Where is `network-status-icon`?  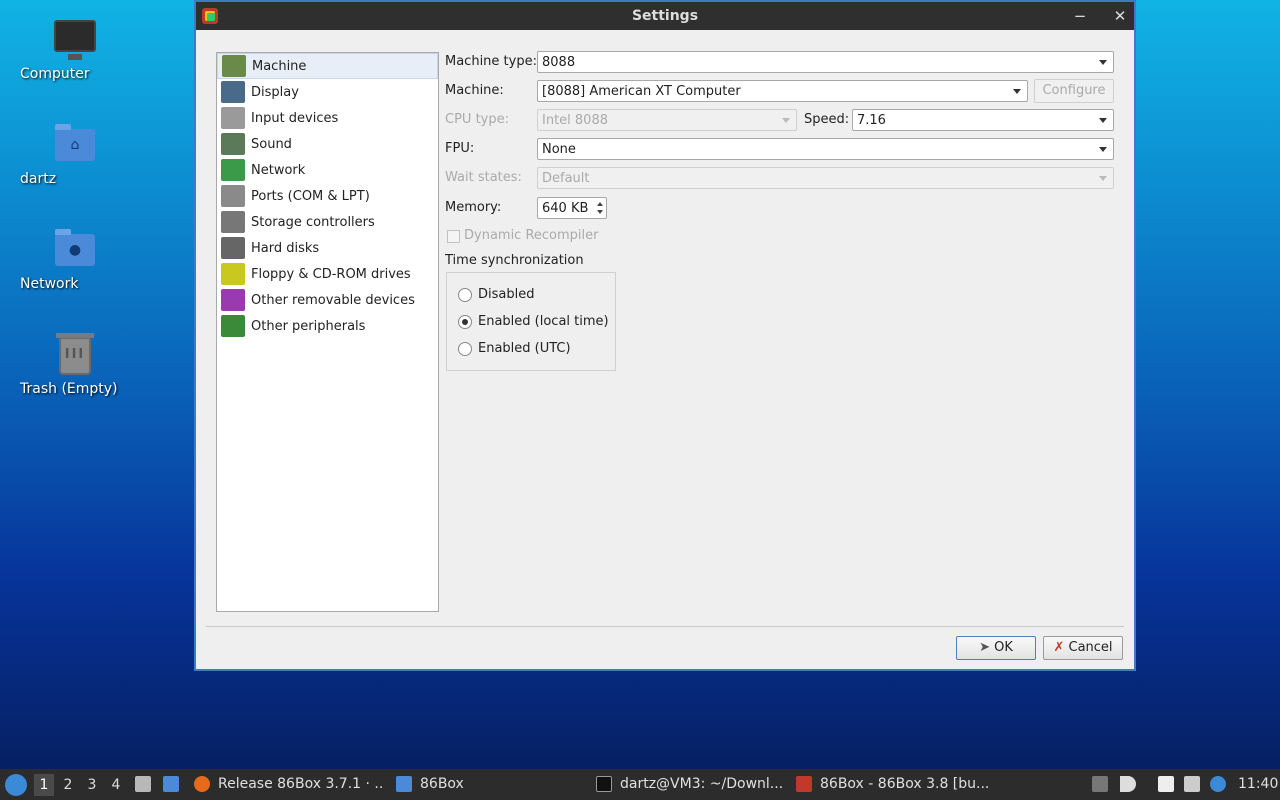
network-status-icon is located at coordinates (1192, 784).